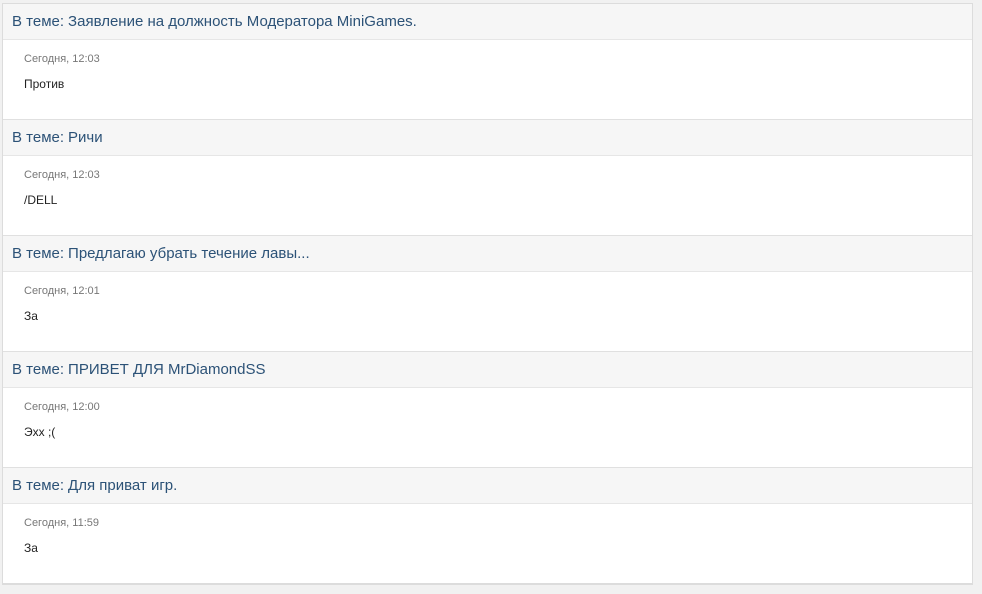 The image size is (982, 594). Describe the element at coordinates (41, 200) in the screenshot. I see `post-text: /DELL` at that location.